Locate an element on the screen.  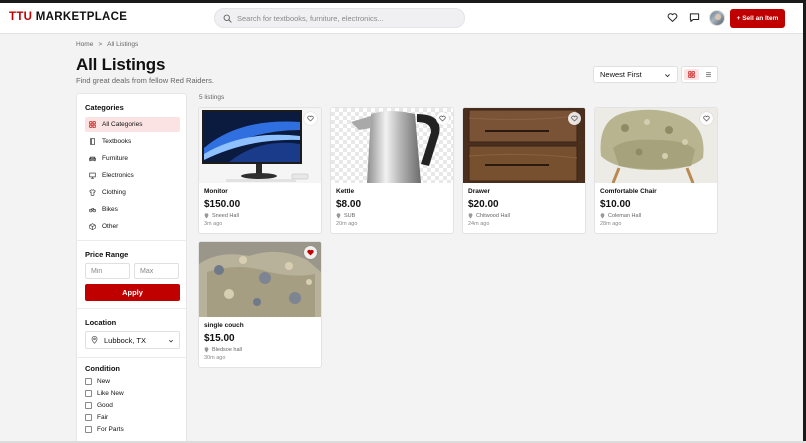
chair-photo is located at coordinates (656, 145).